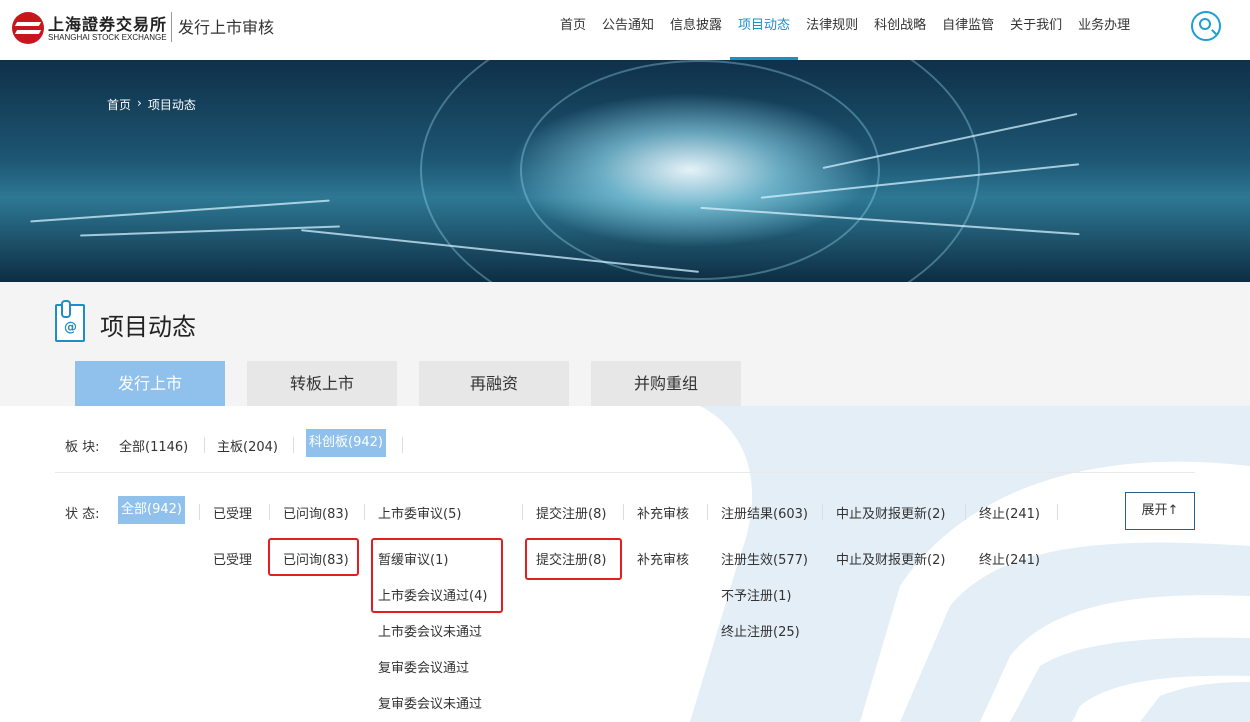 Image resolution: width=1250 pixels, height=722 pixels. Describe the element at coordinates (573, 30) in the screenshot. I see `nav-home: 首页` at that location.